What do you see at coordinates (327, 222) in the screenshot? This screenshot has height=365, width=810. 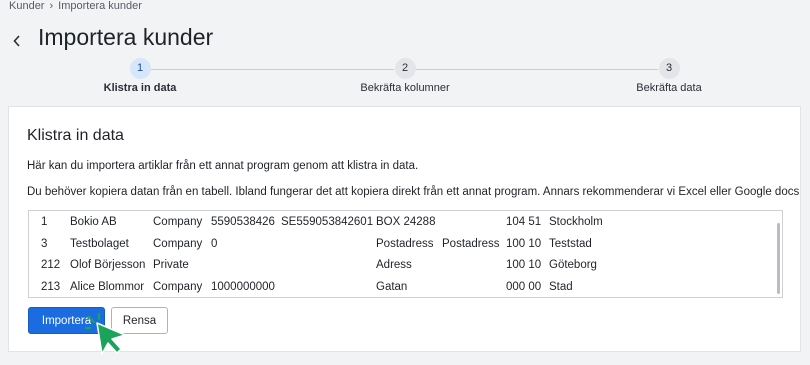 I see `data-cell: SE559053842601` at bounding box center [327, 222].